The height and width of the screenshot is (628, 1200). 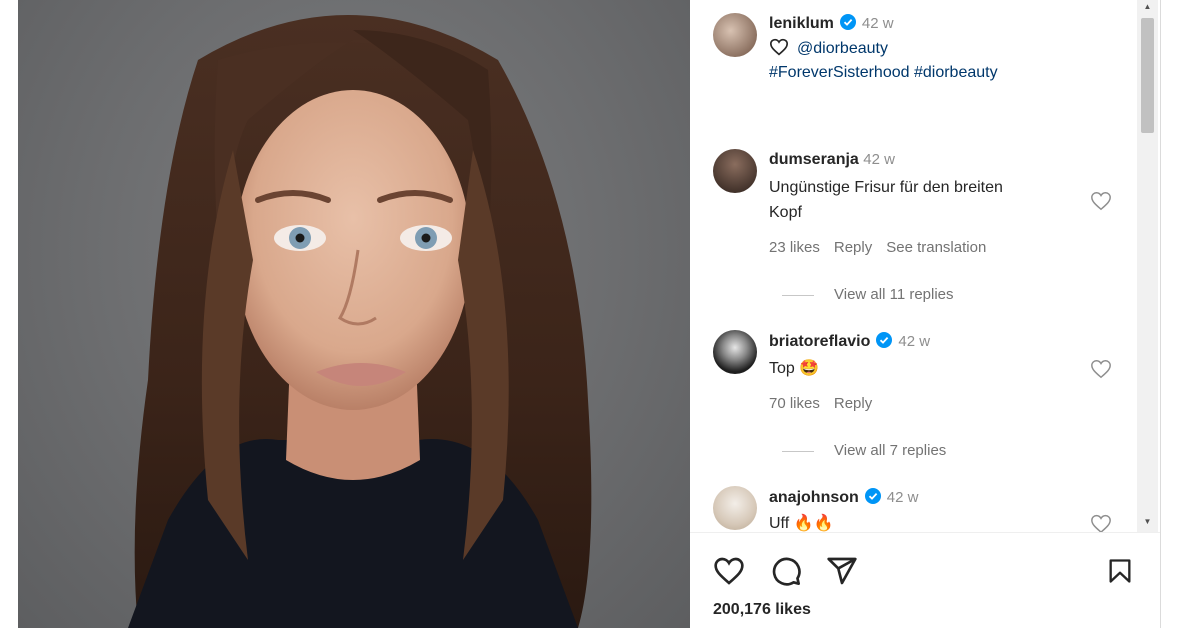 What do you see at coordinates (1147, 522) in the screenshot?
I see `scroll-down-arrow-icon: ▼` at bounding box center [1147, 522].